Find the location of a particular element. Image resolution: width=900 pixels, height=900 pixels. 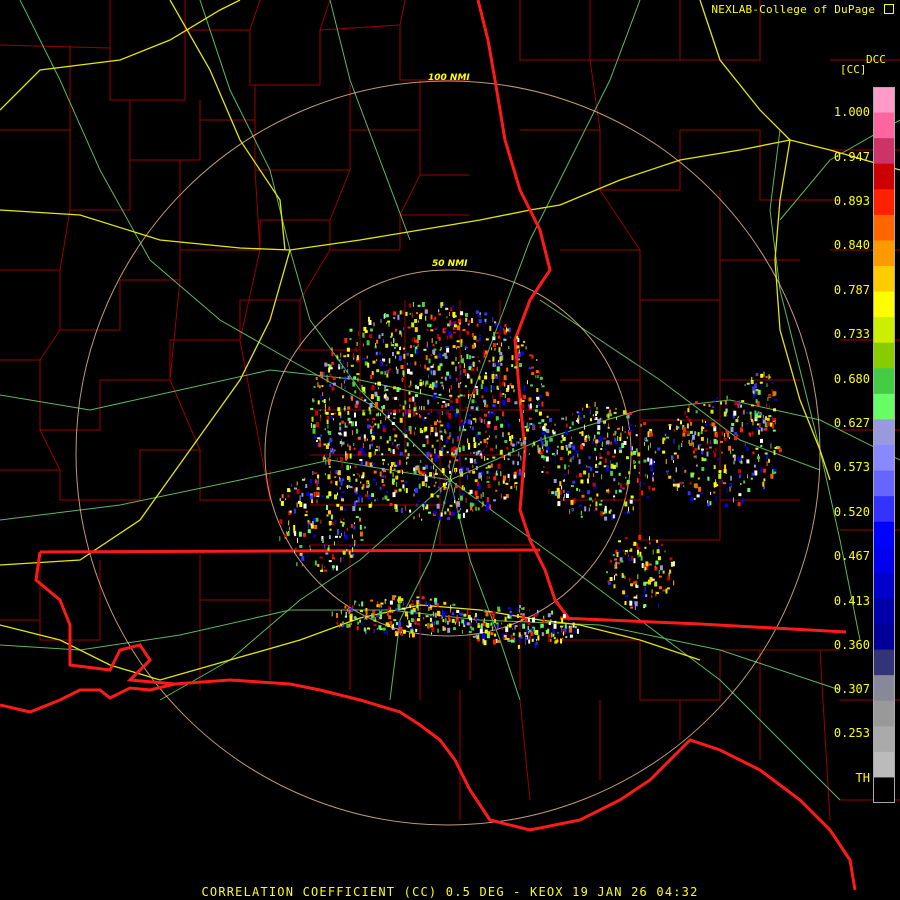

color-scale-bar is located at coordinates (884, 445).